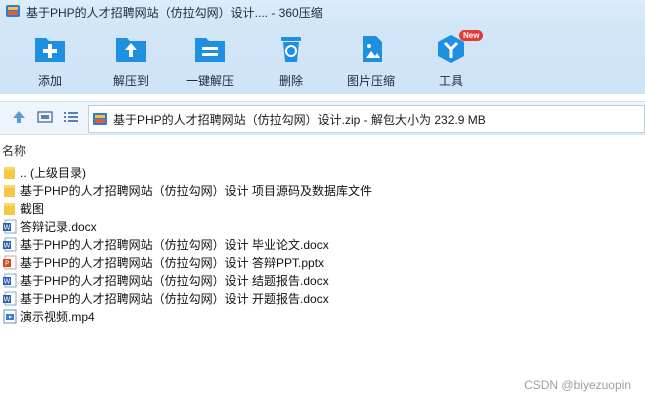  Describe the element at coordinates (131, 49) in the screenshot. I see `extract-to-icon` at that location.